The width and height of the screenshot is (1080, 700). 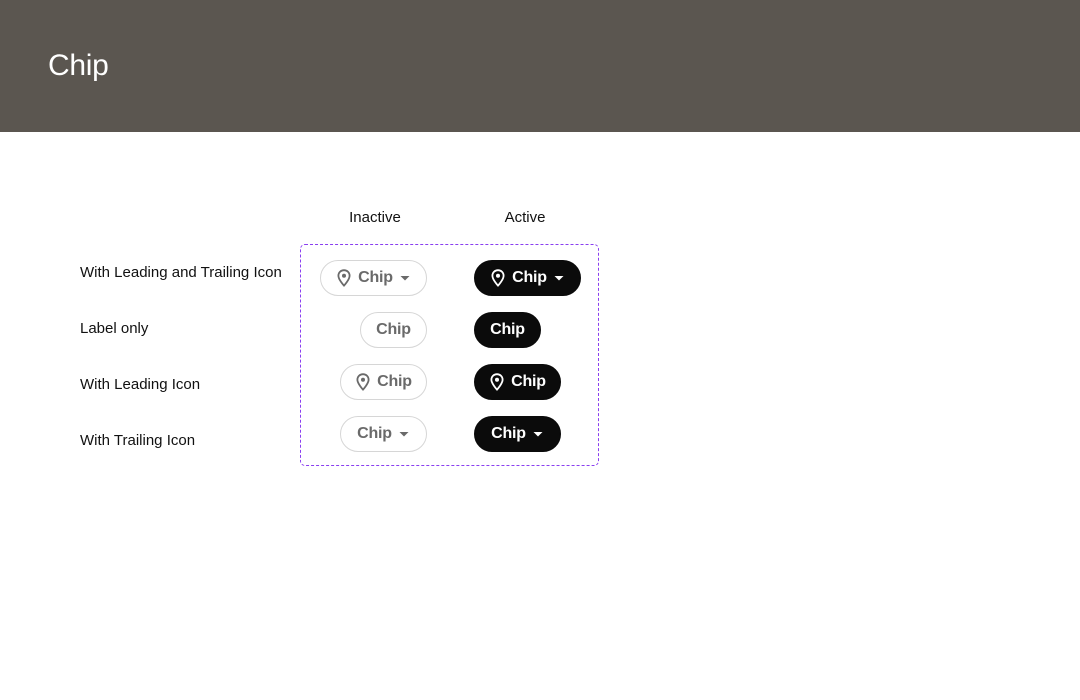 I want to click on chip-active-trailing-icon: Chip, so click(x=517, y=434).